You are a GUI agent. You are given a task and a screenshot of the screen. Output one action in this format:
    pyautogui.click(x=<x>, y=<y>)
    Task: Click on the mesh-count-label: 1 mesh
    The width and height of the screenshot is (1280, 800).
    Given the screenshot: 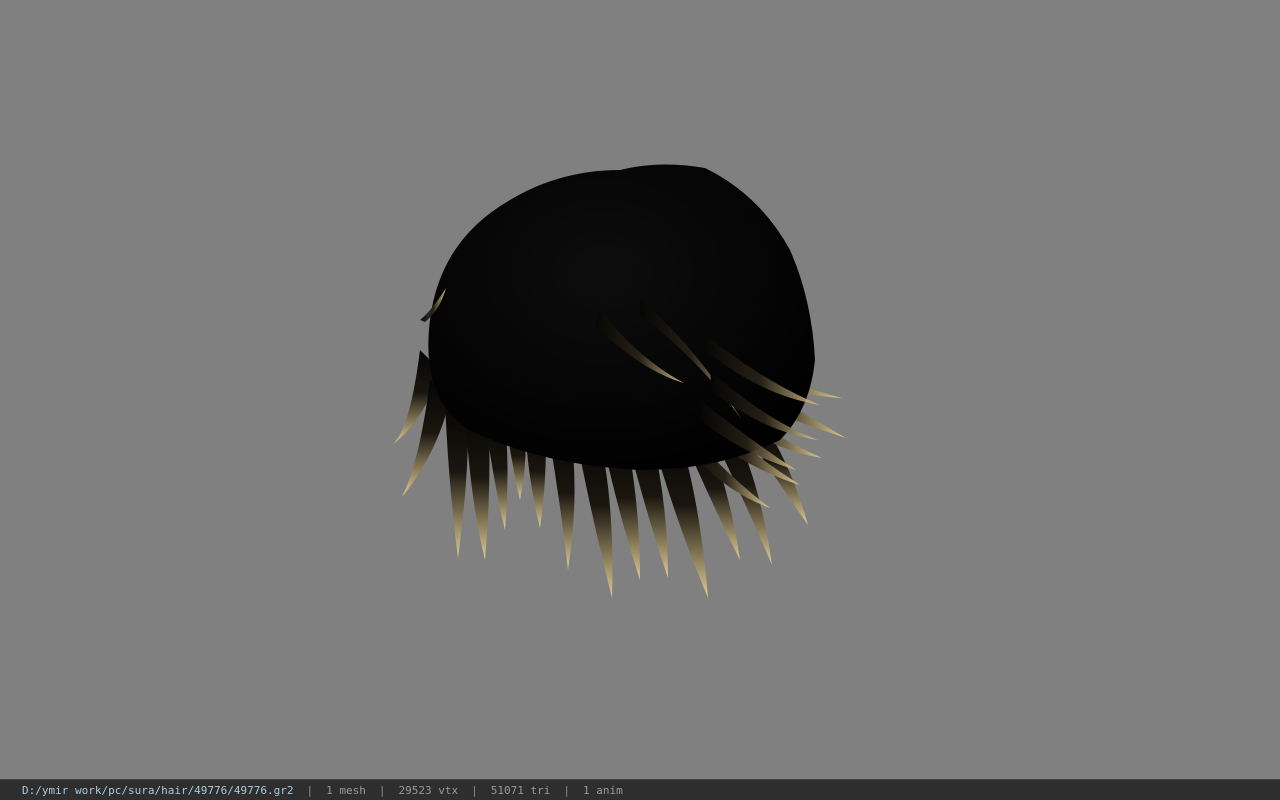 What is the action you would take?
    pyautogui.click(x=346, y=790)
    